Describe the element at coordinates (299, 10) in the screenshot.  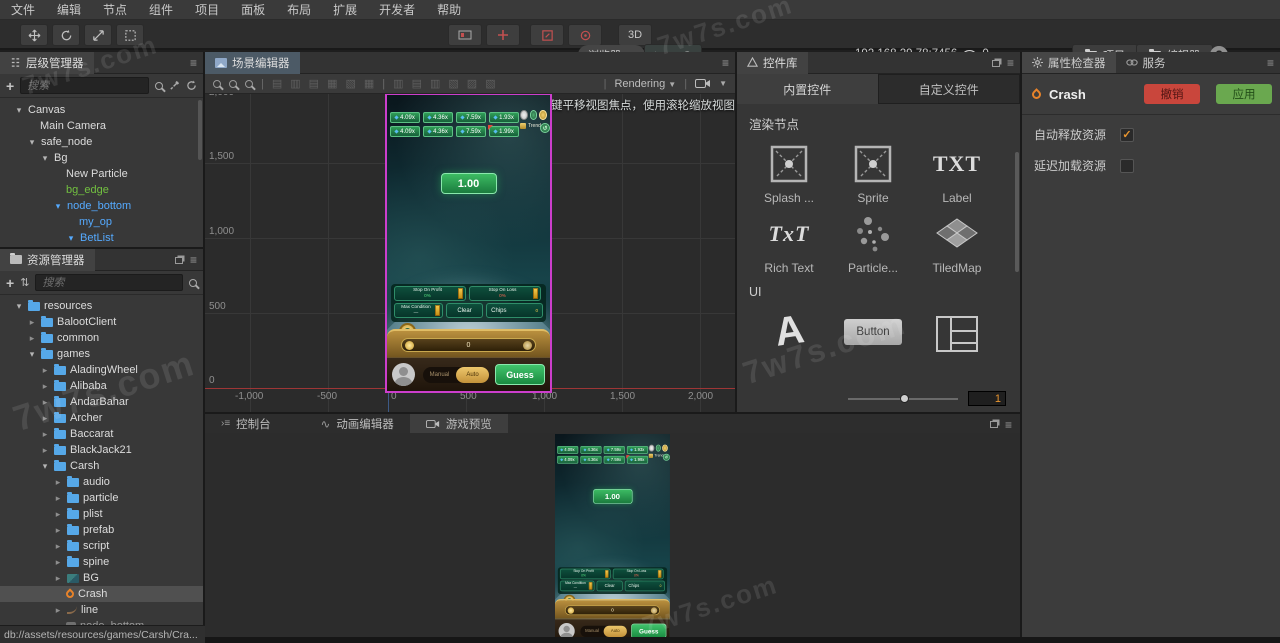
I see `menu-layout: 布局` at that location.